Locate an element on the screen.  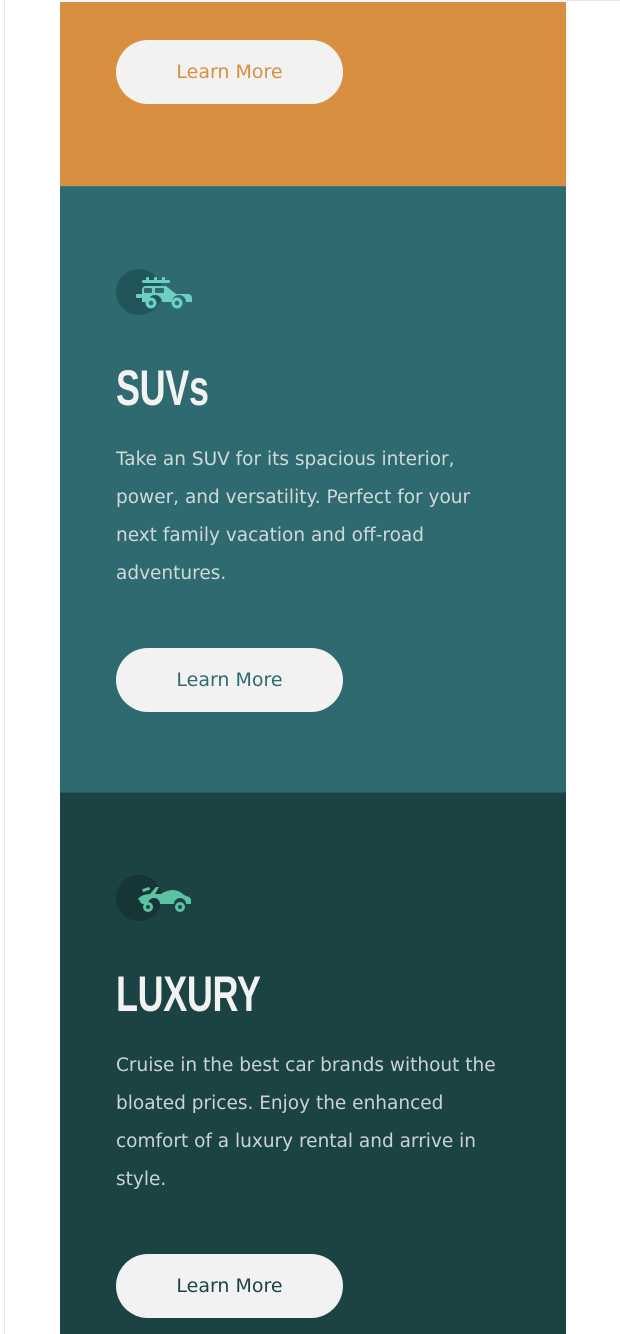
card-title: LUXURY is located at coordinates (188, 994).